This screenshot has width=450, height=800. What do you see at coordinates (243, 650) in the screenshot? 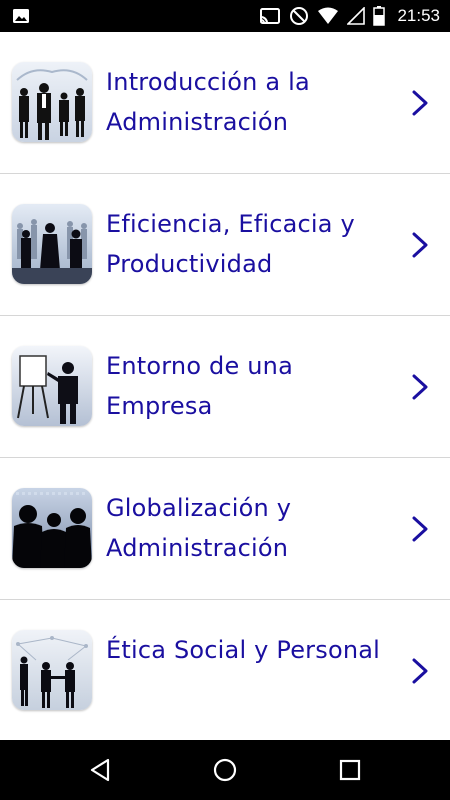
I see `list-item-label: Ética Social y Personal` at bounding box center [243, 650].